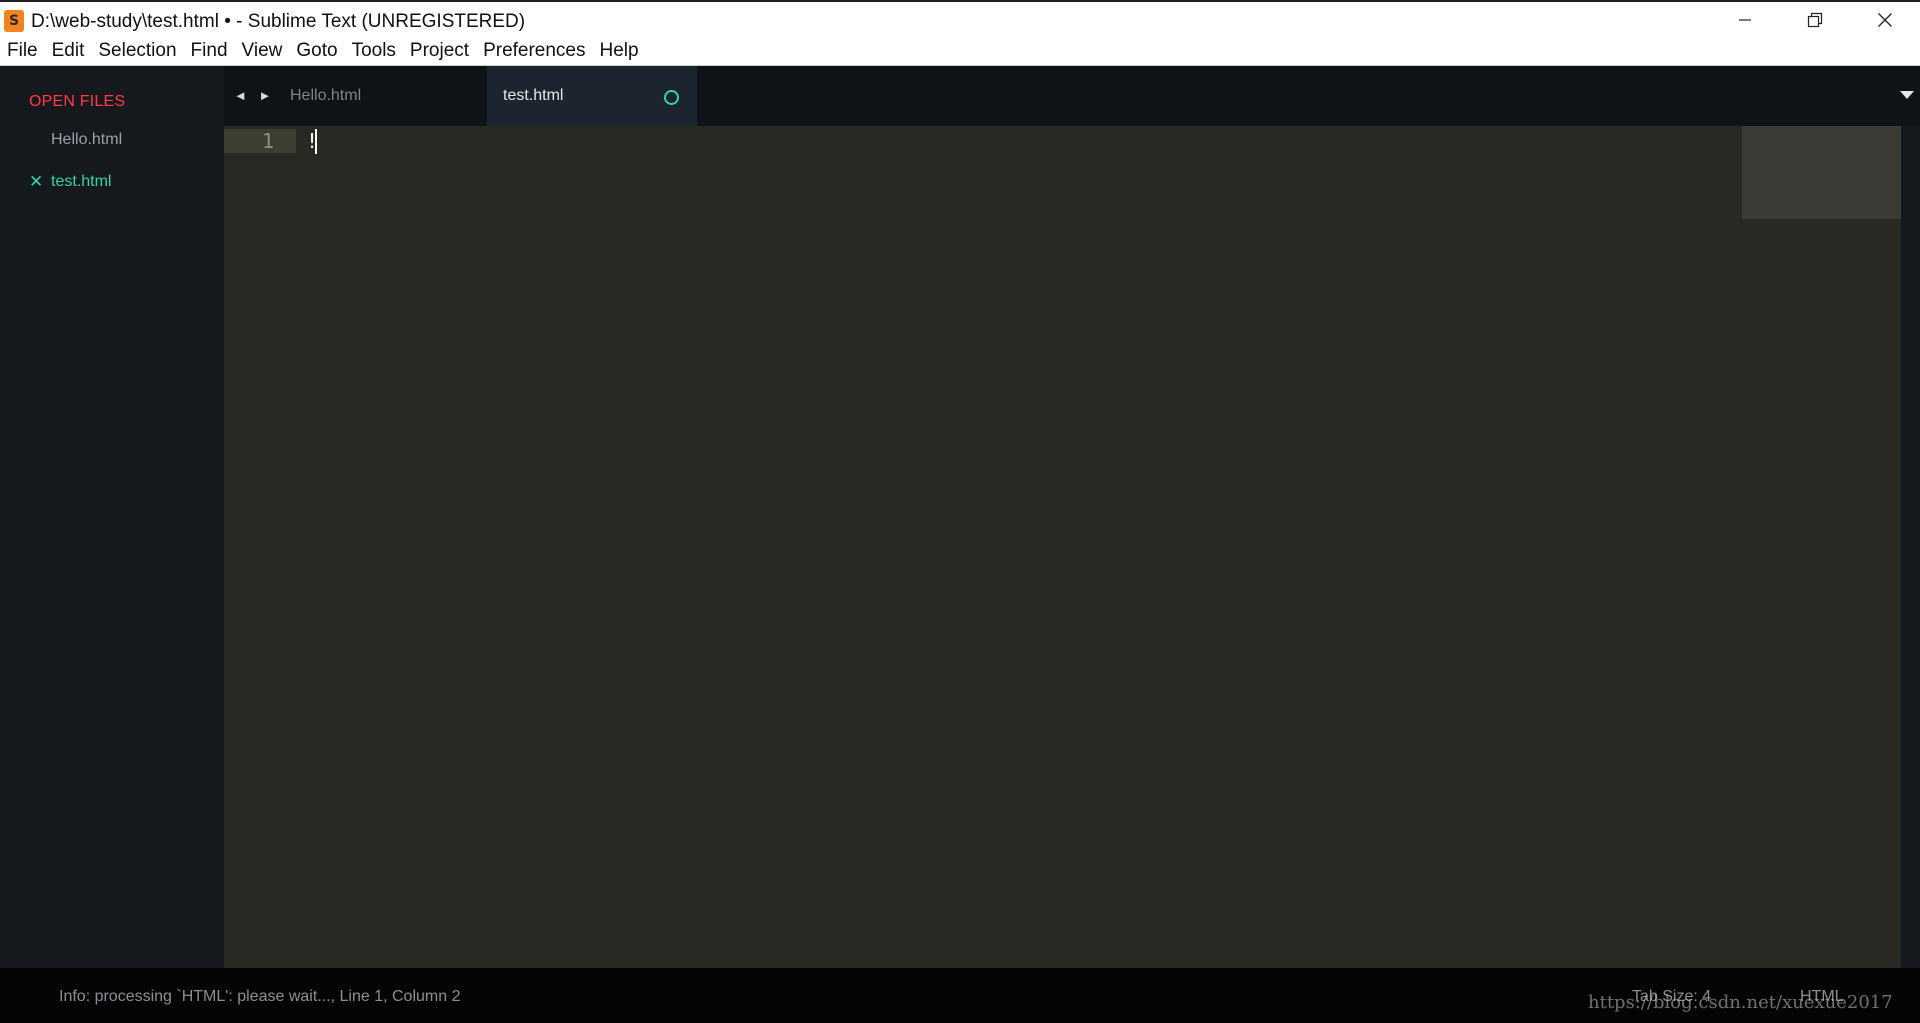 The width and height of the screenshot is (1920, 1023). What do you see at coordinates (619, 52) in the screenshot?
I see `menu-help: Help` at bounding box center [619, 52].